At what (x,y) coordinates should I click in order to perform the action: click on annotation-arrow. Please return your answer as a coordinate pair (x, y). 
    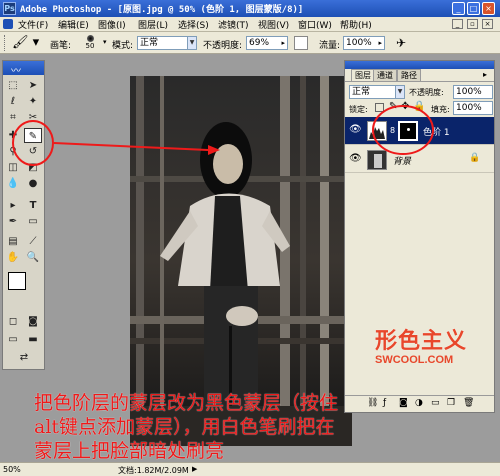
    Looking at the image, I should click on (131, 146).